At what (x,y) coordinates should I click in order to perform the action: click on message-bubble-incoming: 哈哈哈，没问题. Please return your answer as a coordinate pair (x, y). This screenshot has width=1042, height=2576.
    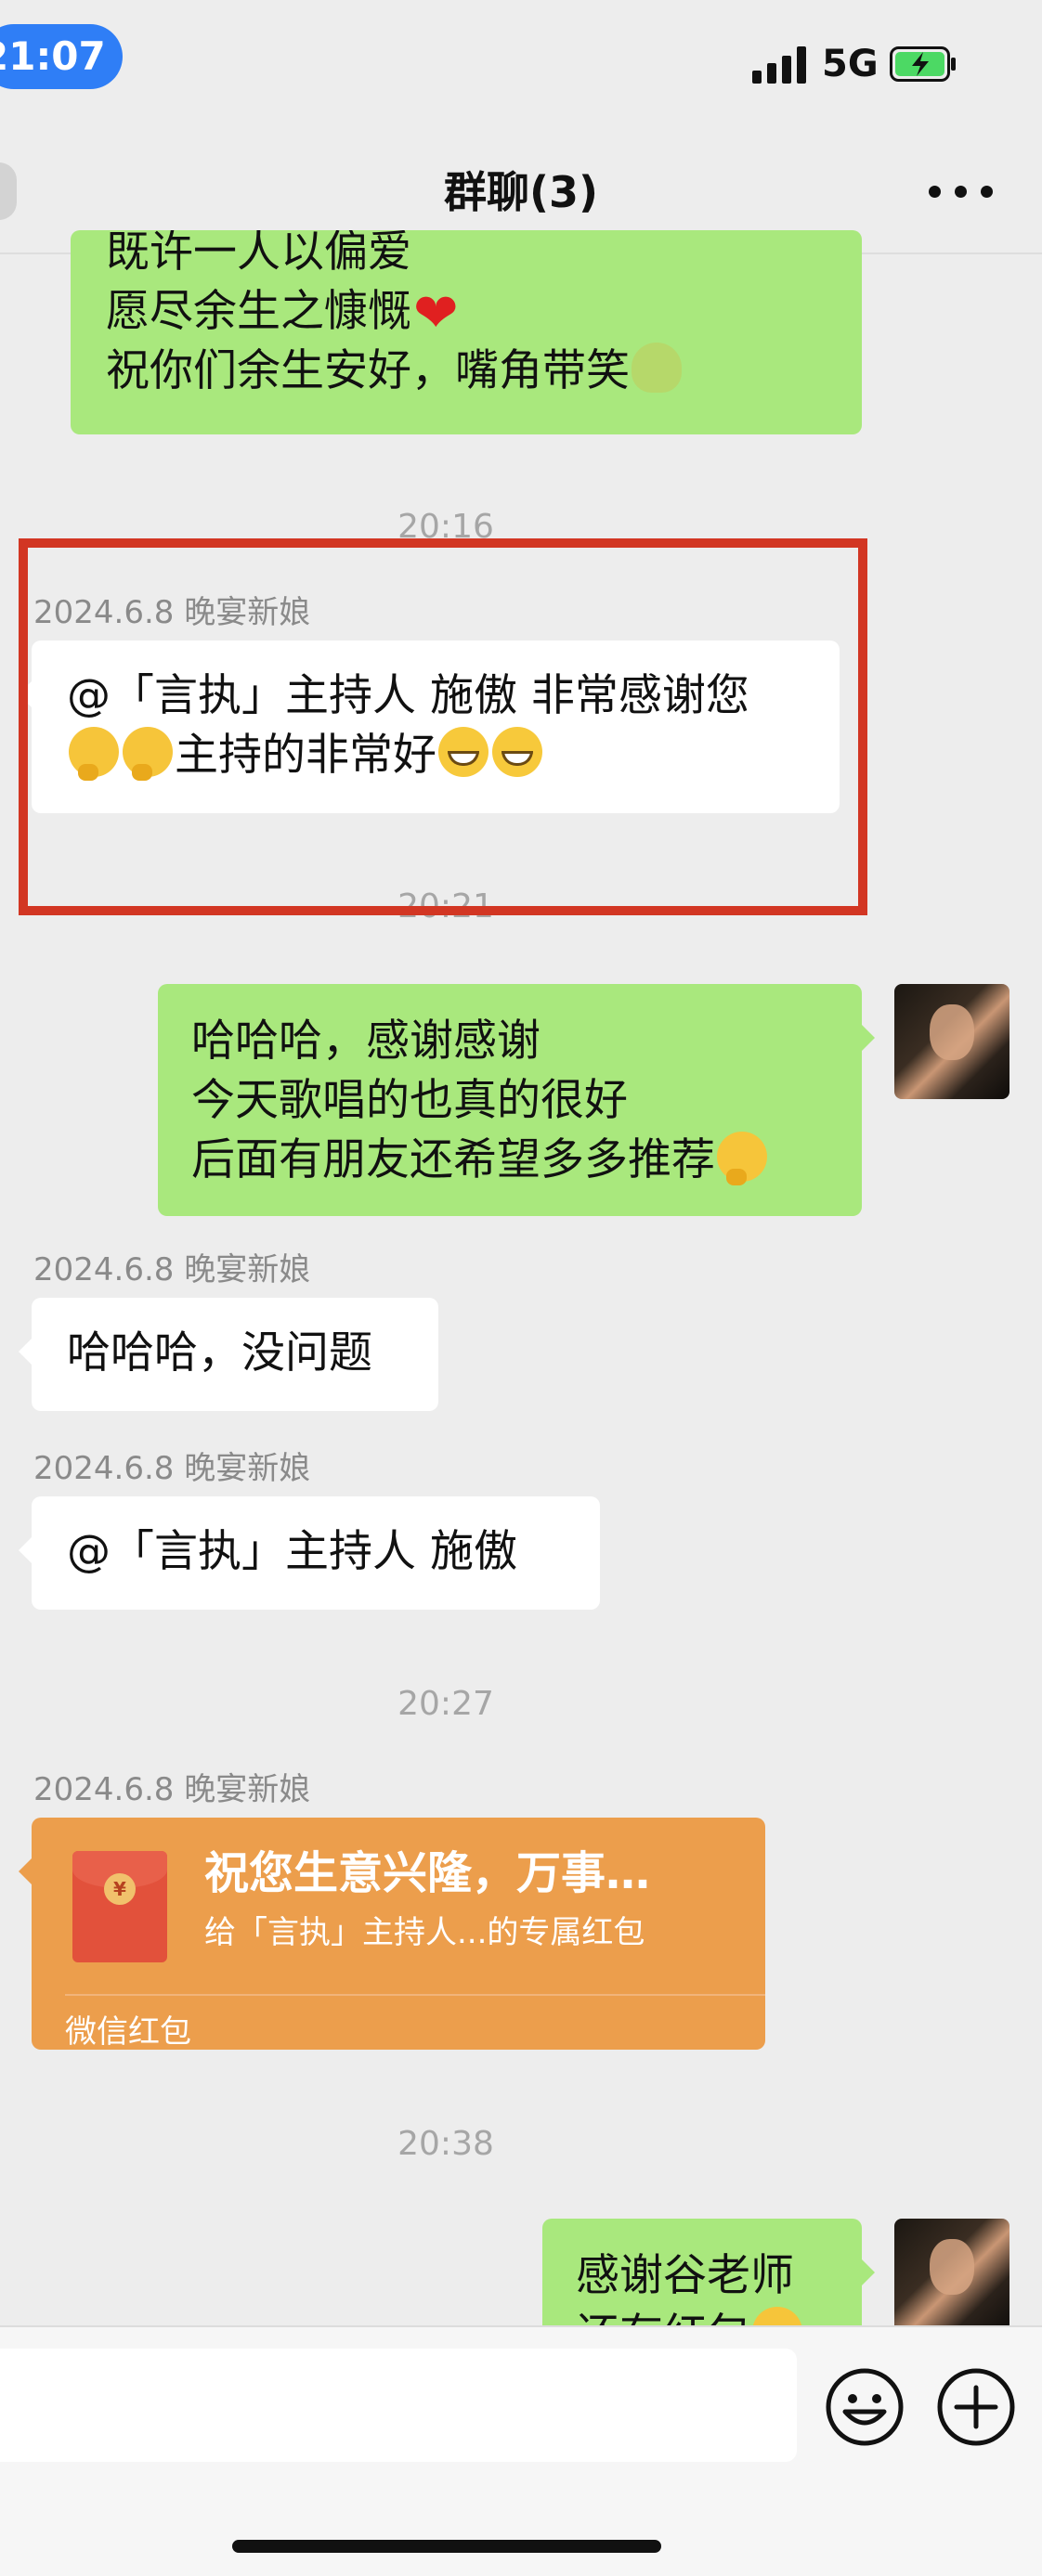
    Looking at the image, I should click on (228, 1354).